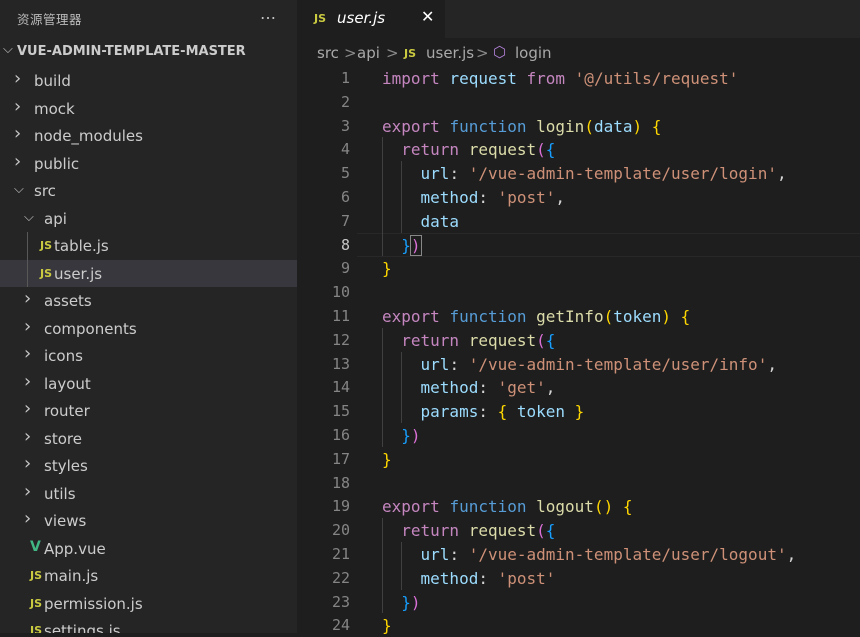 This screenshot has height=637, width=860. What do you see at coordinates (371, 19) in the screenshot?
I see `tab-user-js: JS user.js ✕` at bounding box center [371, 19].